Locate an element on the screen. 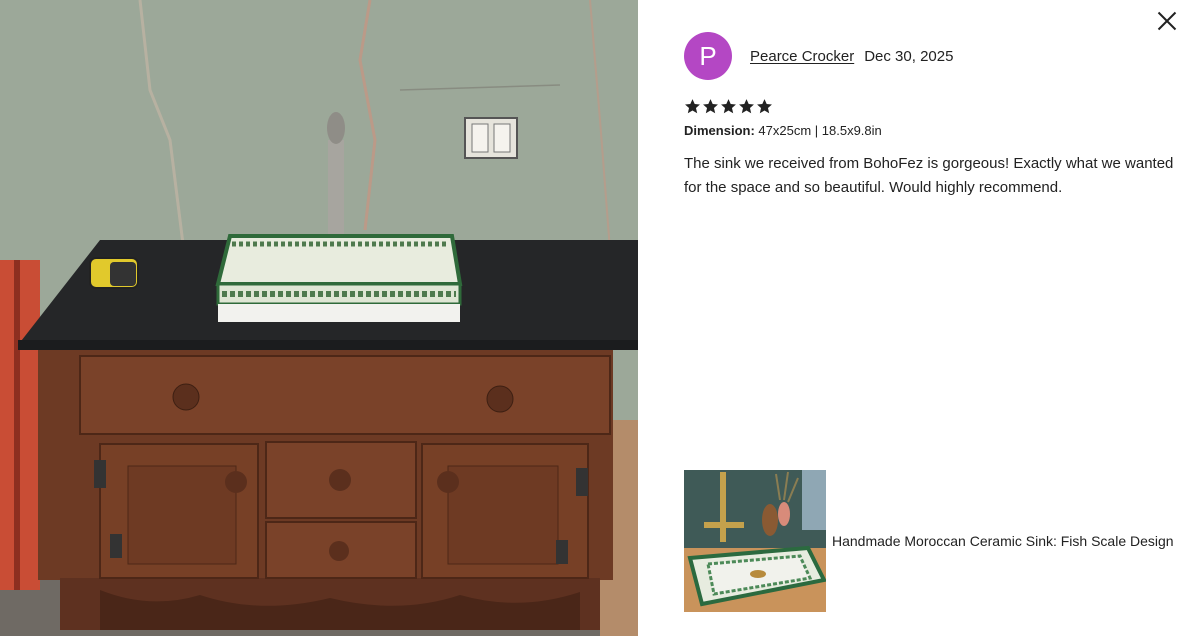 Image resolution: width=1196 pixels, height=636 pixels. close-icon is located at coordinates (1167, 21).